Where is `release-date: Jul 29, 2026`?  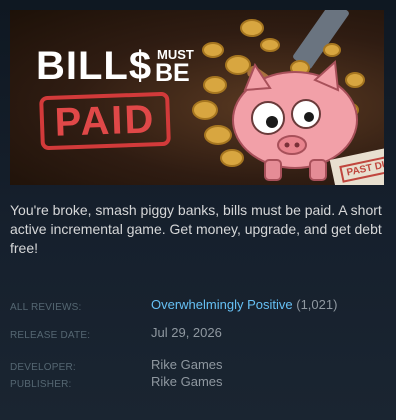
release-date: Jul 29, 2026 is located at coordinates (186, 332).